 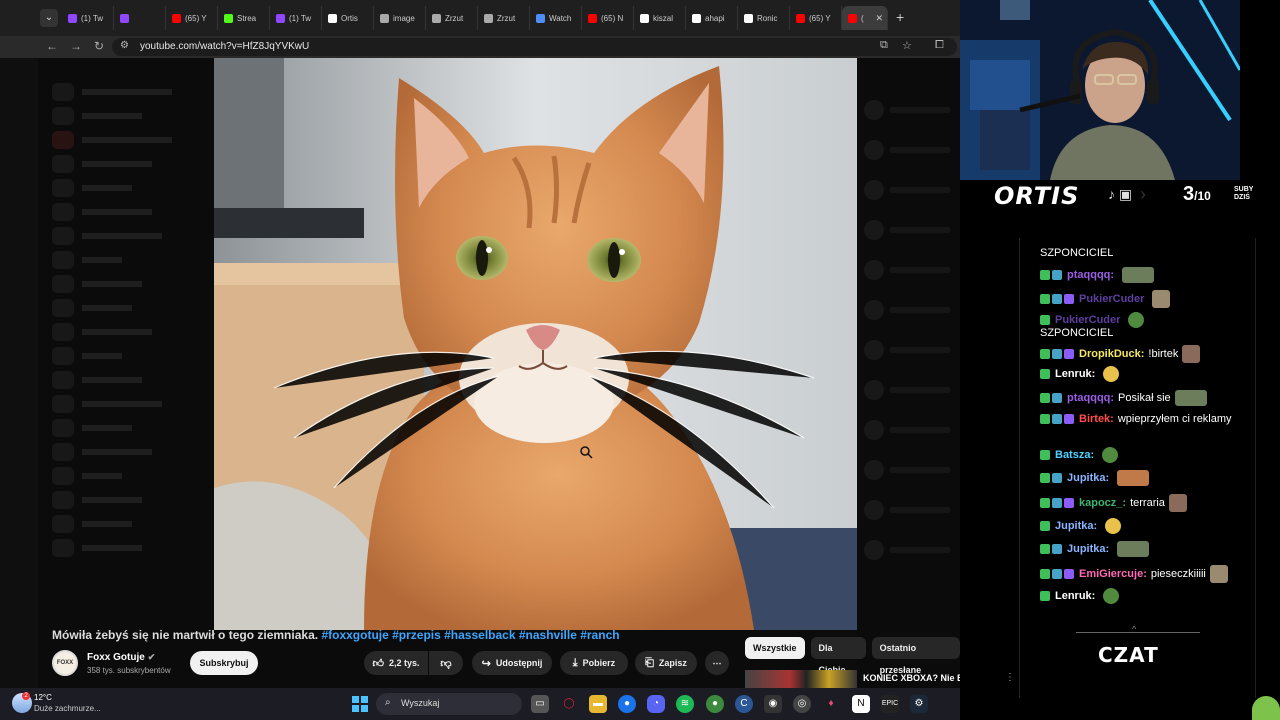 What do you see at coordinates (919, 704) in the screenshot?
I see `steam-icon: ⚙` at bounding box center [919, 704].